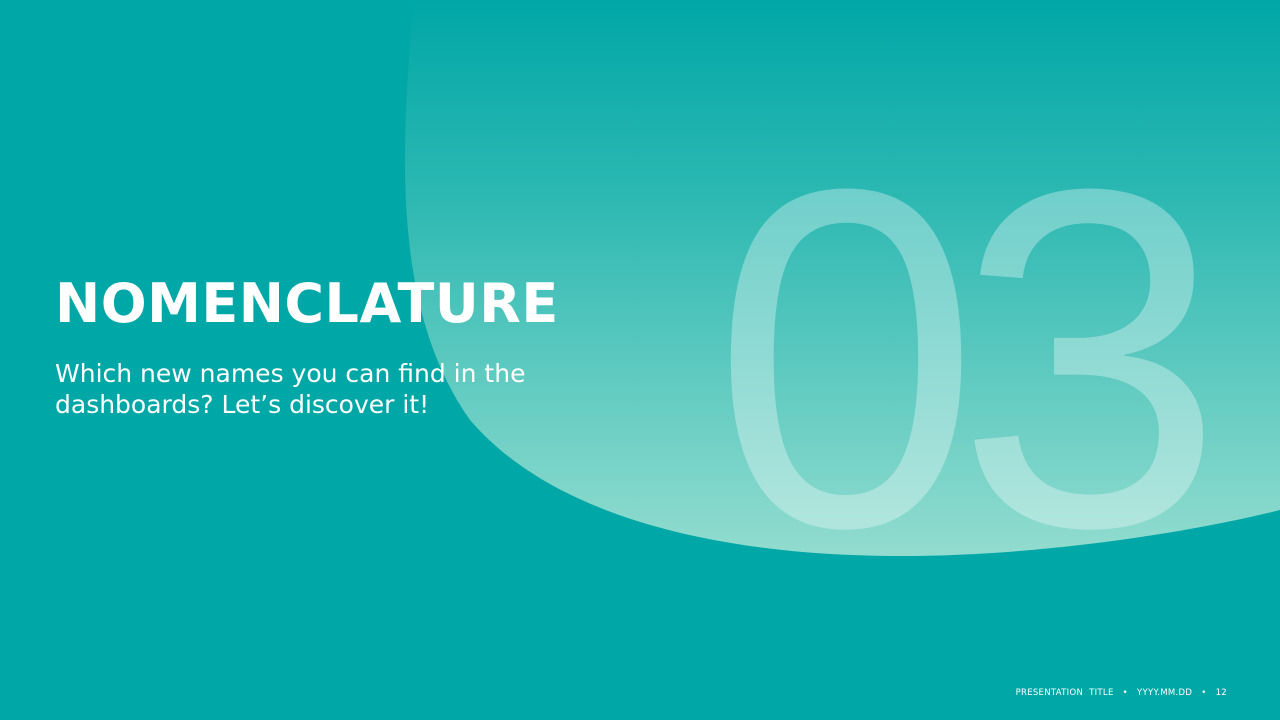  I want to click on slide-footer: PRESENTATION TITLE • YYYY.MM.DD • 12, so click(1121, 693).